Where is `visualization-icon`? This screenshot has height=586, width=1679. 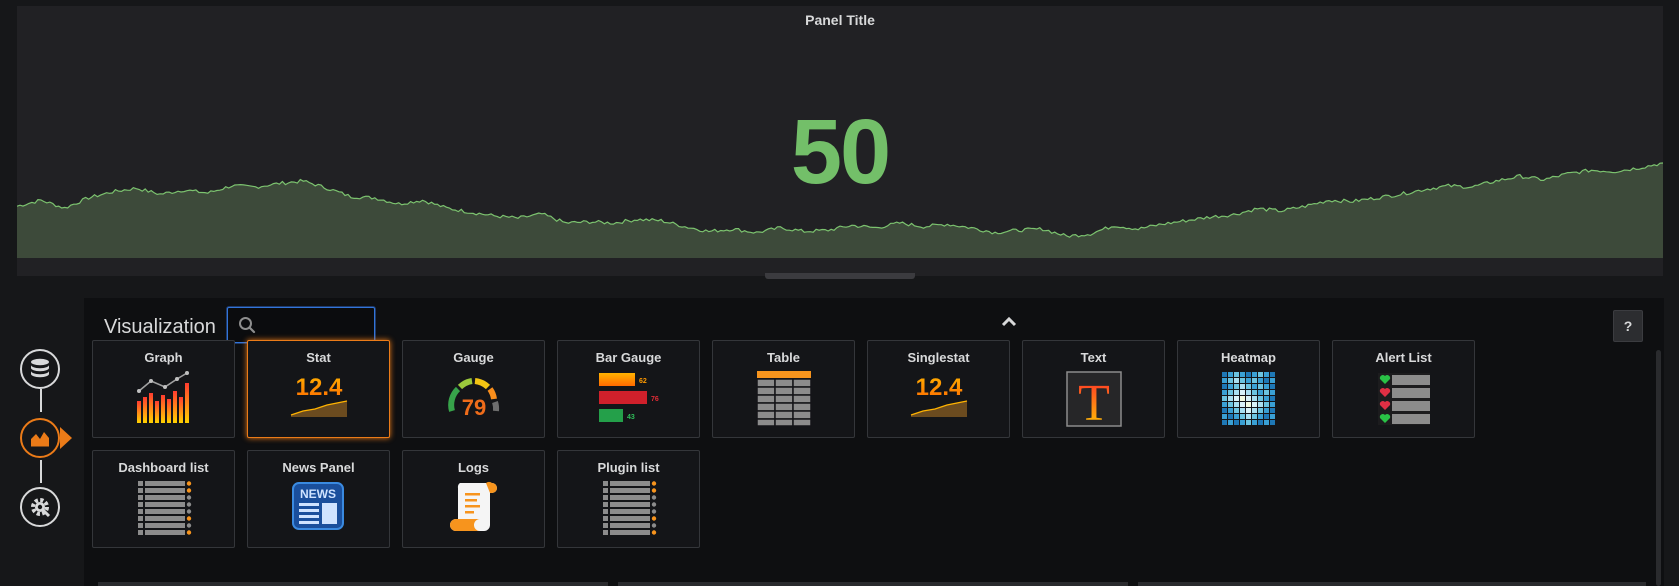 visualization-icon is located at coordinates (40, 439).